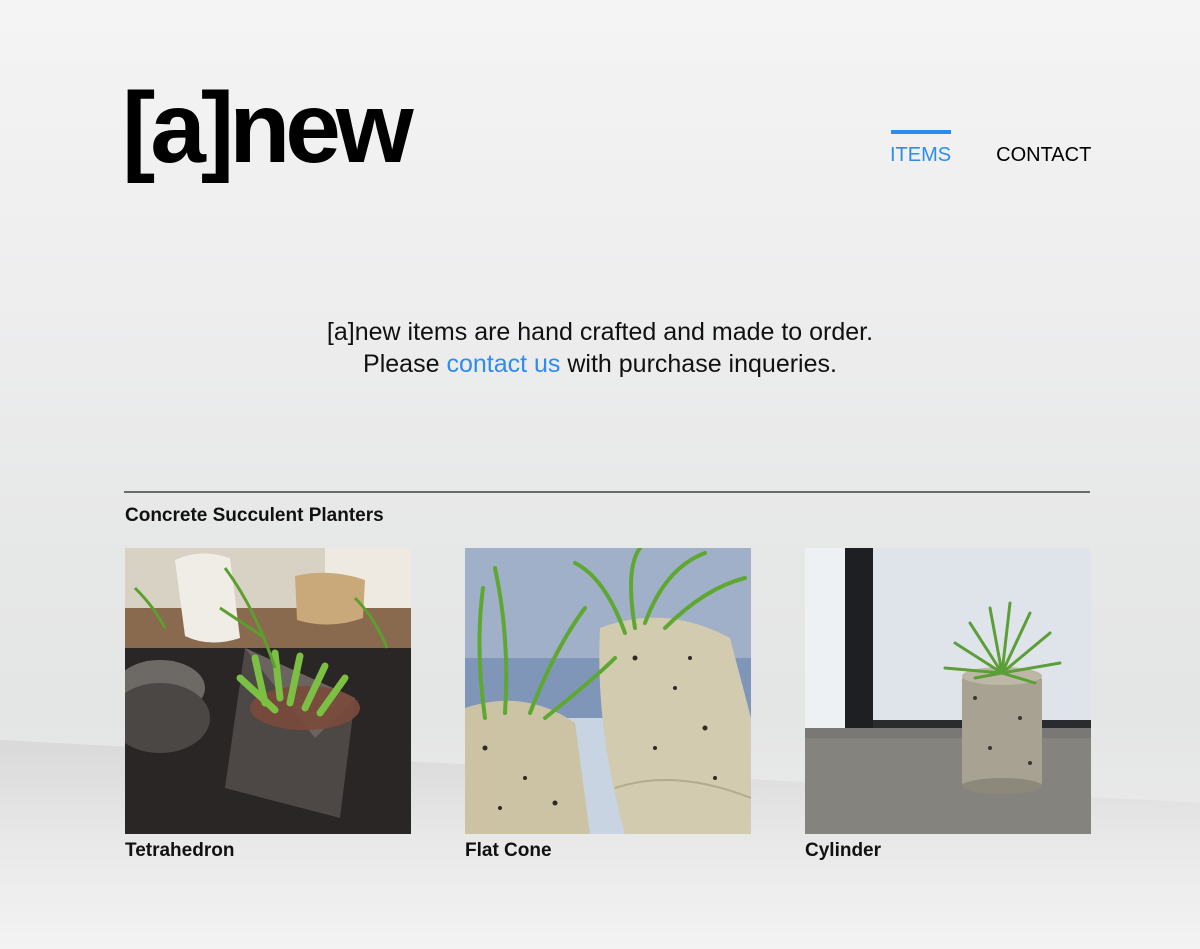  Describe the element at coordinates (254, 515) in the screenshot. I see `section-title: Concrete Succulent Planters` at that location.